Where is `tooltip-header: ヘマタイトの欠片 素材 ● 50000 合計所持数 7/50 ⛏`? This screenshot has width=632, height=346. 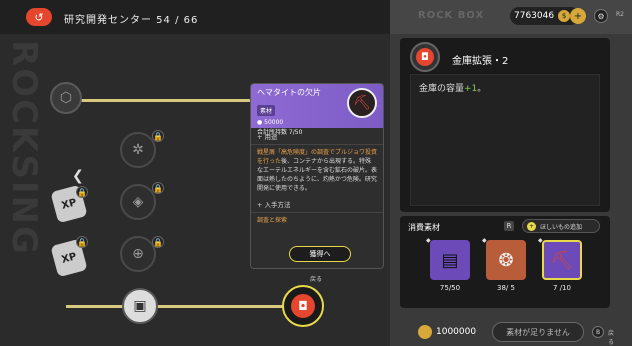
tooltip-header: ヘマタイトの欠片 素材 ● 50000 合計所持数 7/50 ⛏ is located at coordinates (317, 110).